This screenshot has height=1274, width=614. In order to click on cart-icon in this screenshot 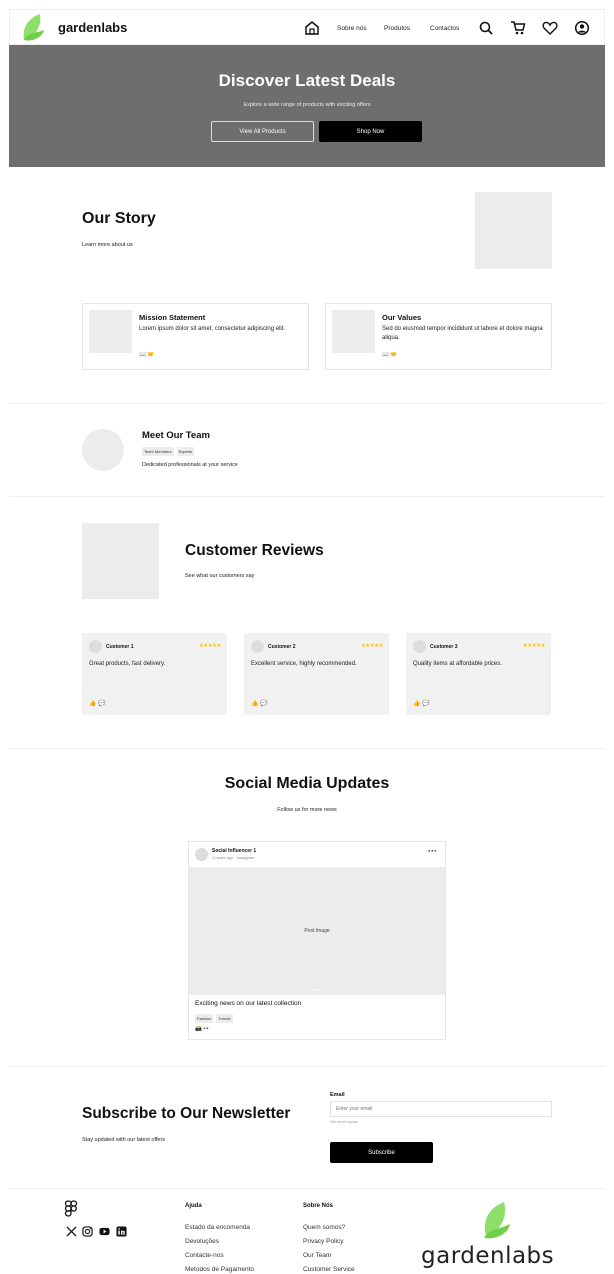, I will do `click(518, 28)`.